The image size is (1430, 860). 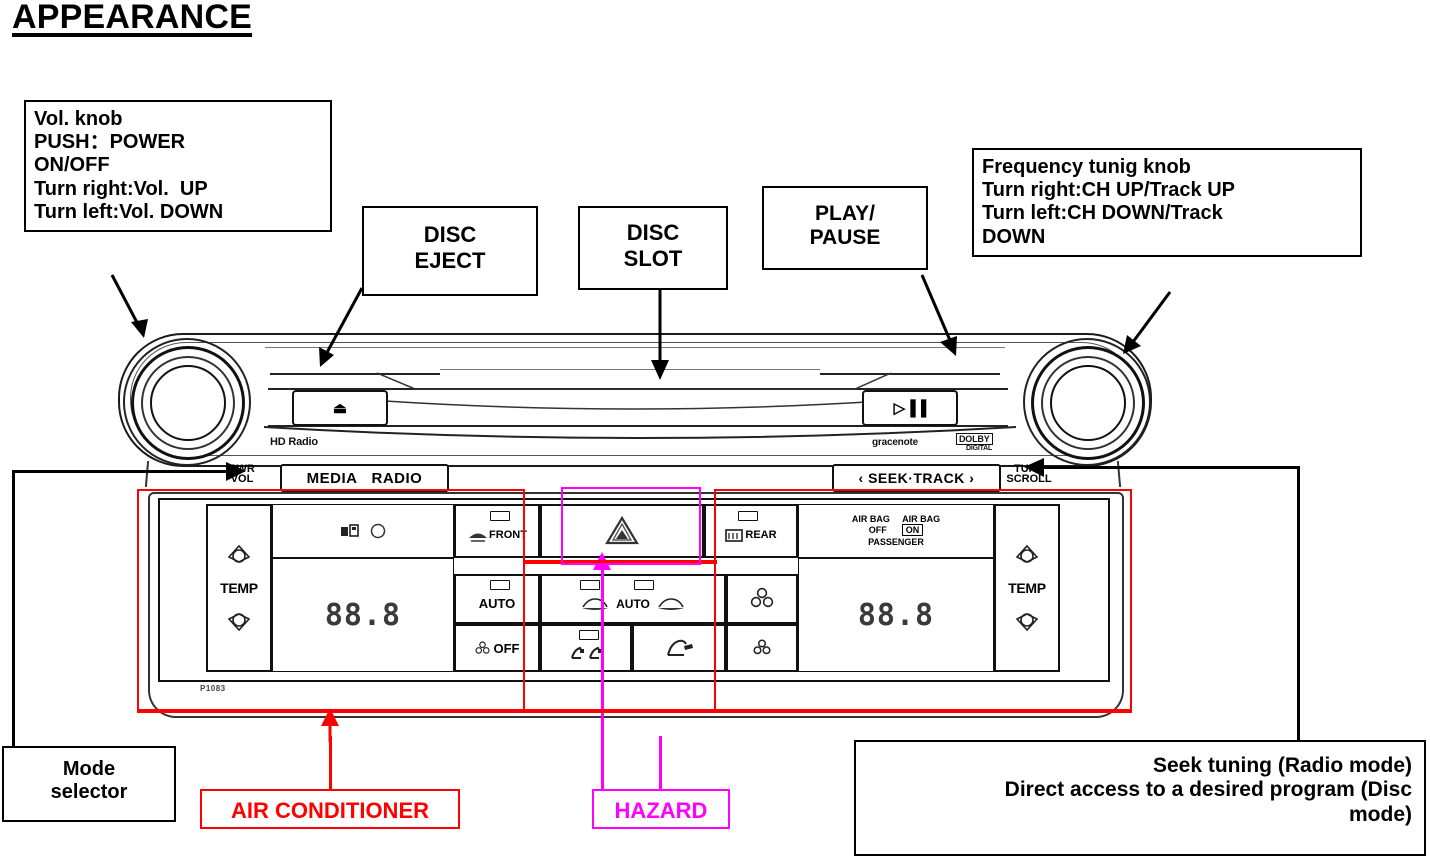 I want to click on leader-disc-eject, so click(x=341, y=327).